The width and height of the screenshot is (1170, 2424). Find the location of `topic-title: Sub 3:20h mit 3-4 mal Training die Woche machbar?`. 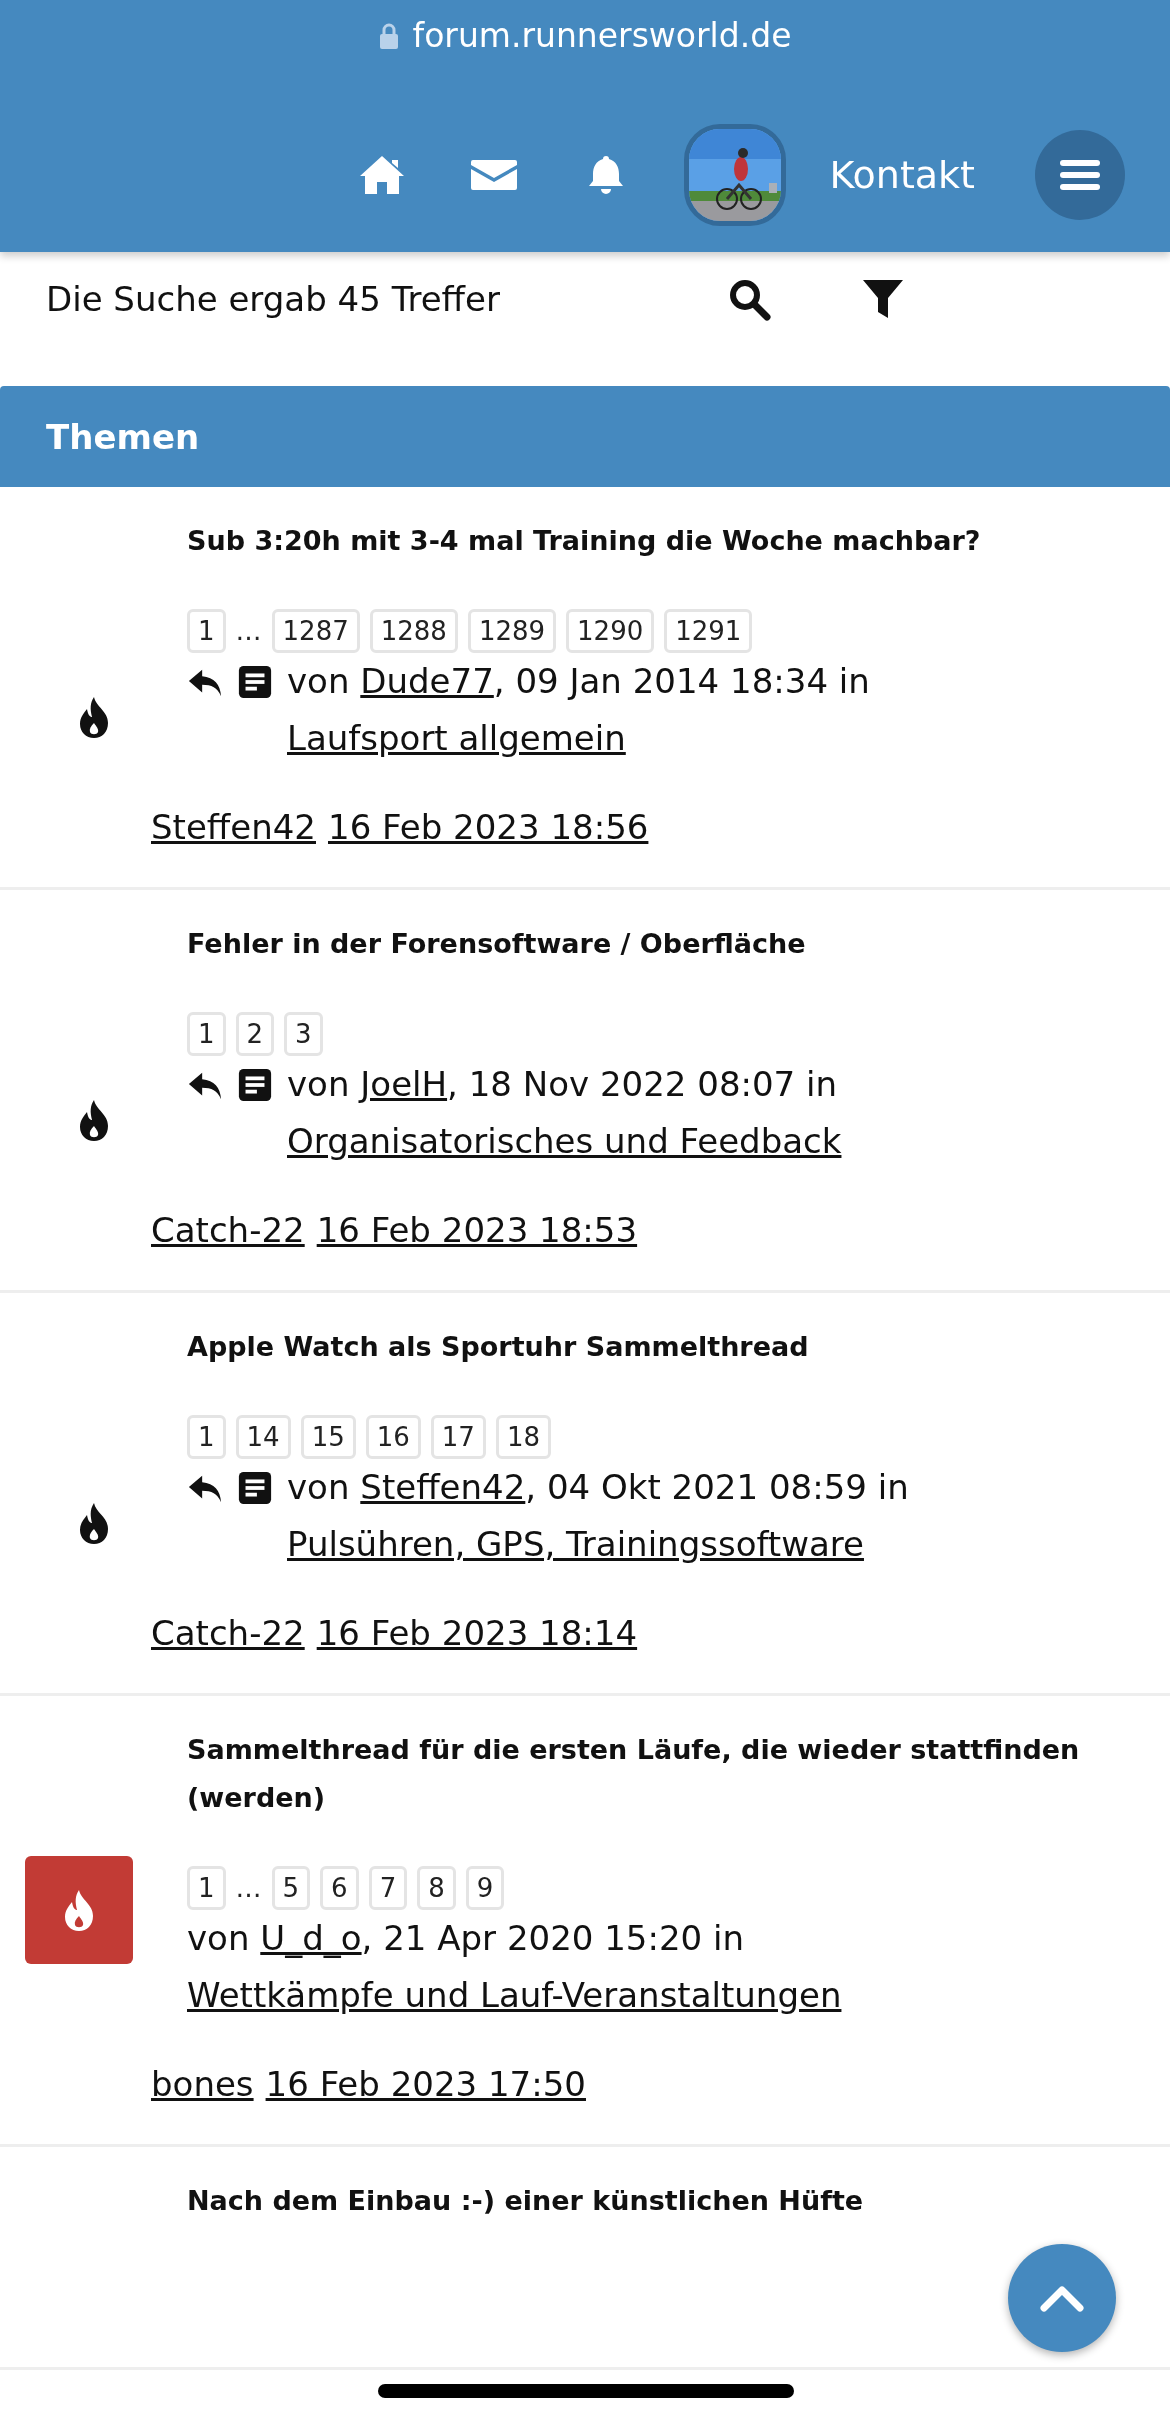

topic-title: Sub 3:20h mit 3-4 mal Training die Woche machbar? is located at coordinates (663, 541).